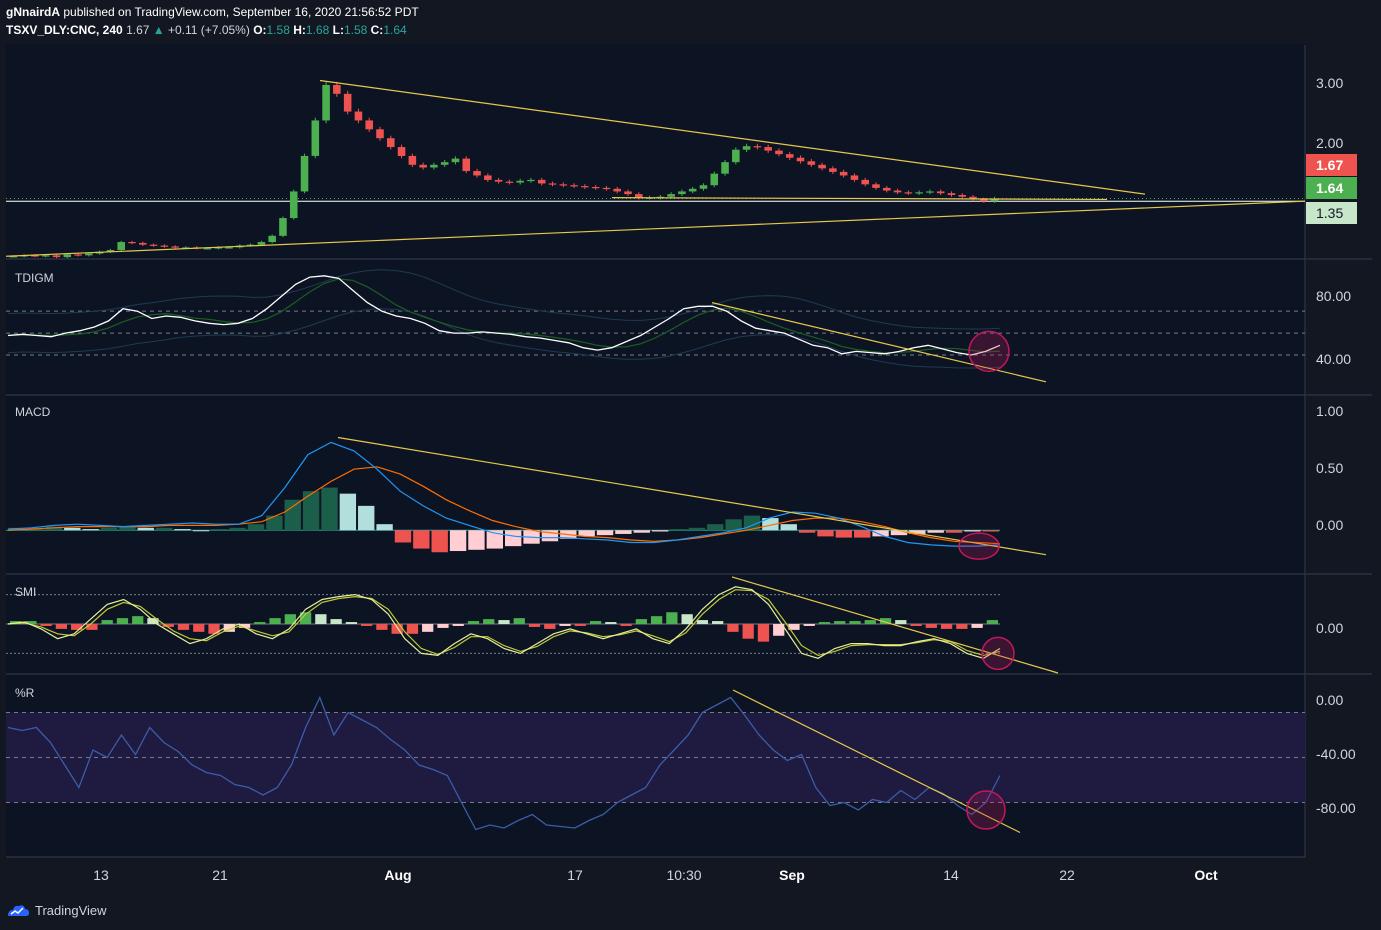 Image resolution: width=1381 pixels, height=930 pixels. Describe the element at coordinates (504, 299) in the screenshot. I see `tdigm-upper-band` at that location.